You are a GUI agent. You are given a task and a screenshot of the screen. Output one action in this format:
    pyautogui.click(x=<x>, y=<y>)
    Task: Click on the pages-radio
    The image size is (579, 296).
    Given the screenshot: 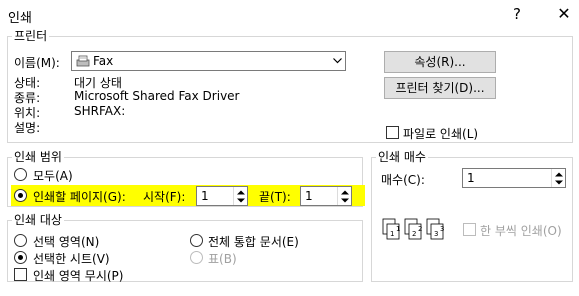 What is the action you would take?
    pyautogui.click(x=20, y=195)
    